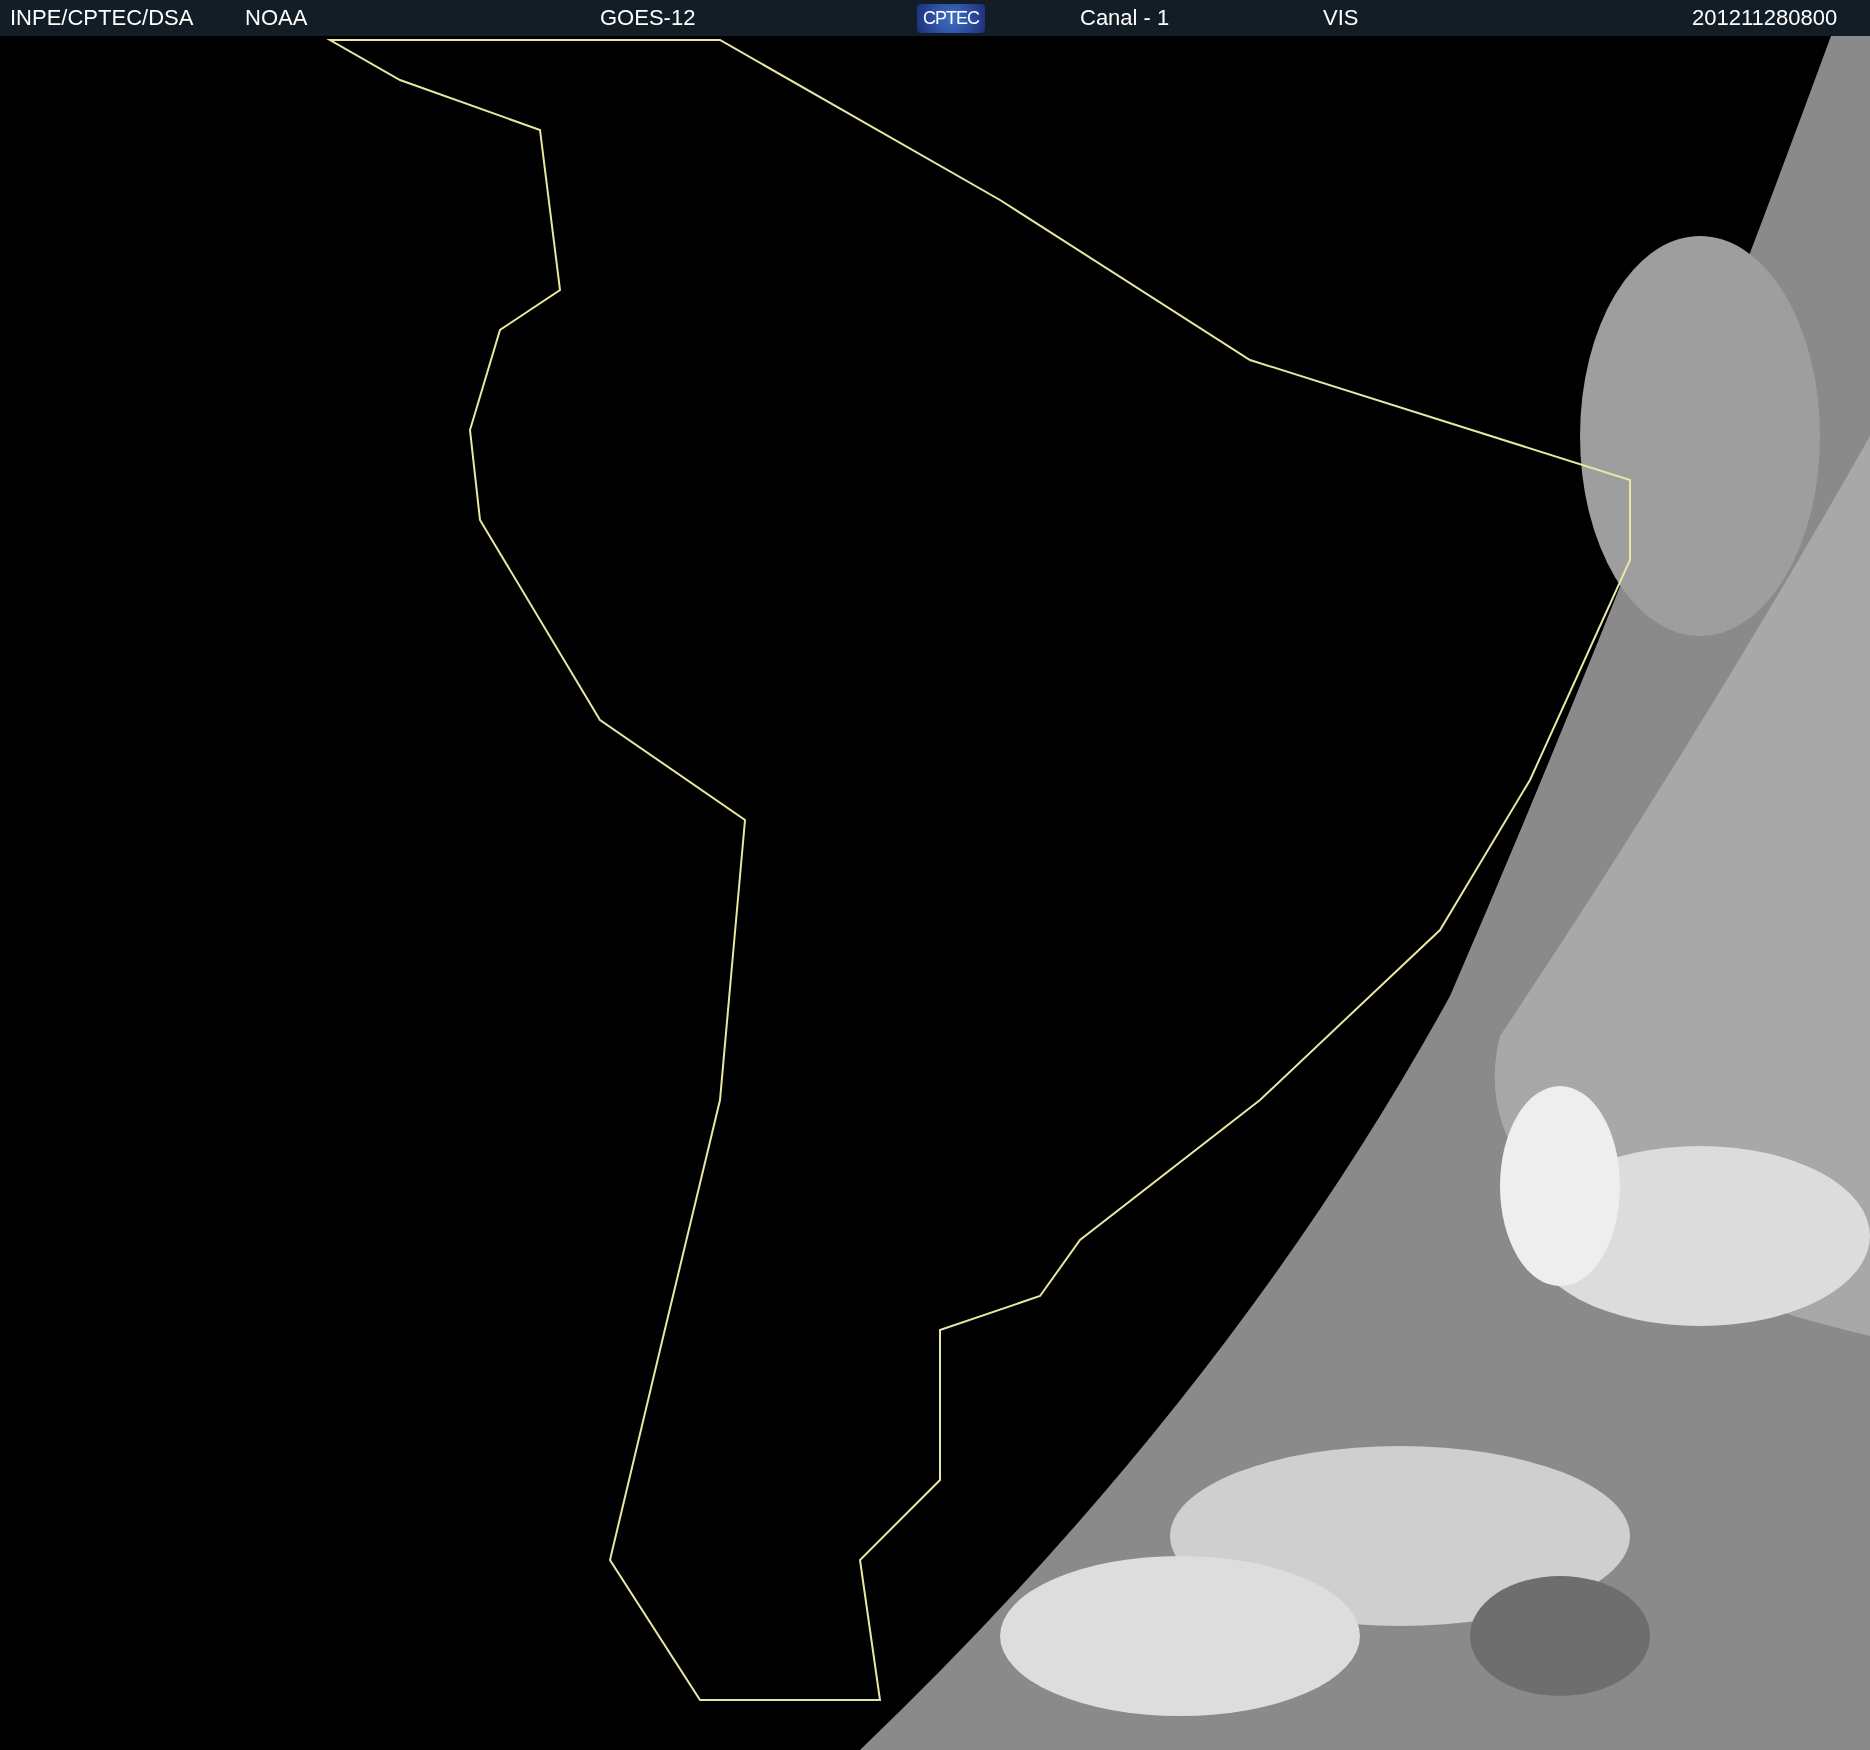  What do you see at coordinates (1125, 18) in the screenshot?
I see `channel-label: Canal - 1` at bounding box center [1125, 18].